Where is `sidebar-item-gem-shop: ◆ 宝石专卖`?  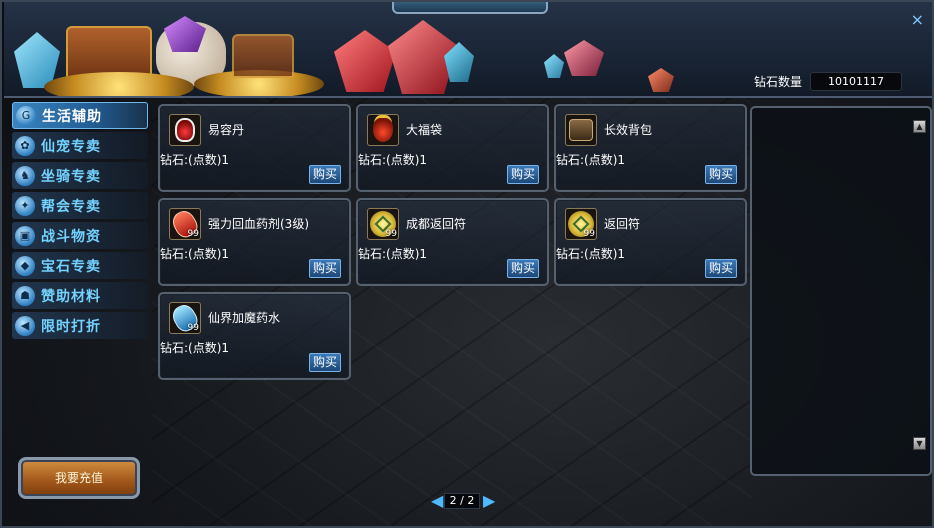 sidebar-item-gem-shop: ◆ 宝石专卖 is located at coordinates (80, 265).